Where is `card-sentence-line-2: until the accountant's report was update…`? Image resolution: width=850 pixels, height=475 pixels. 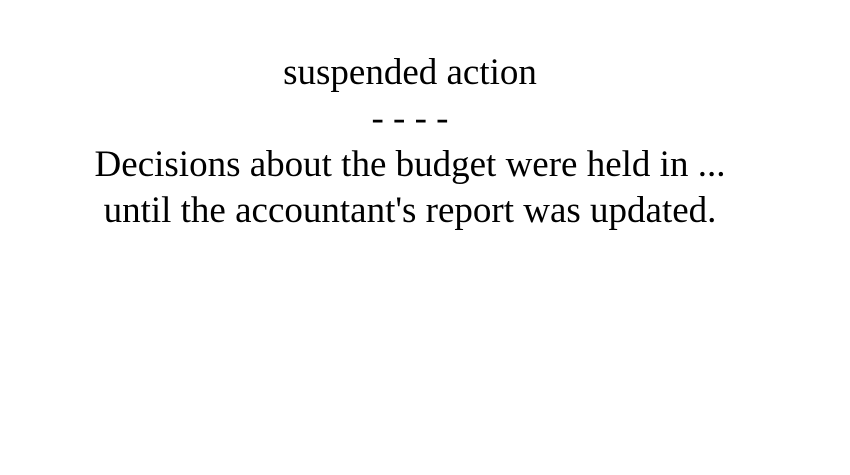
card-sentence-line-2: until the accountant's report was update… is located at coordinates (410, 210).